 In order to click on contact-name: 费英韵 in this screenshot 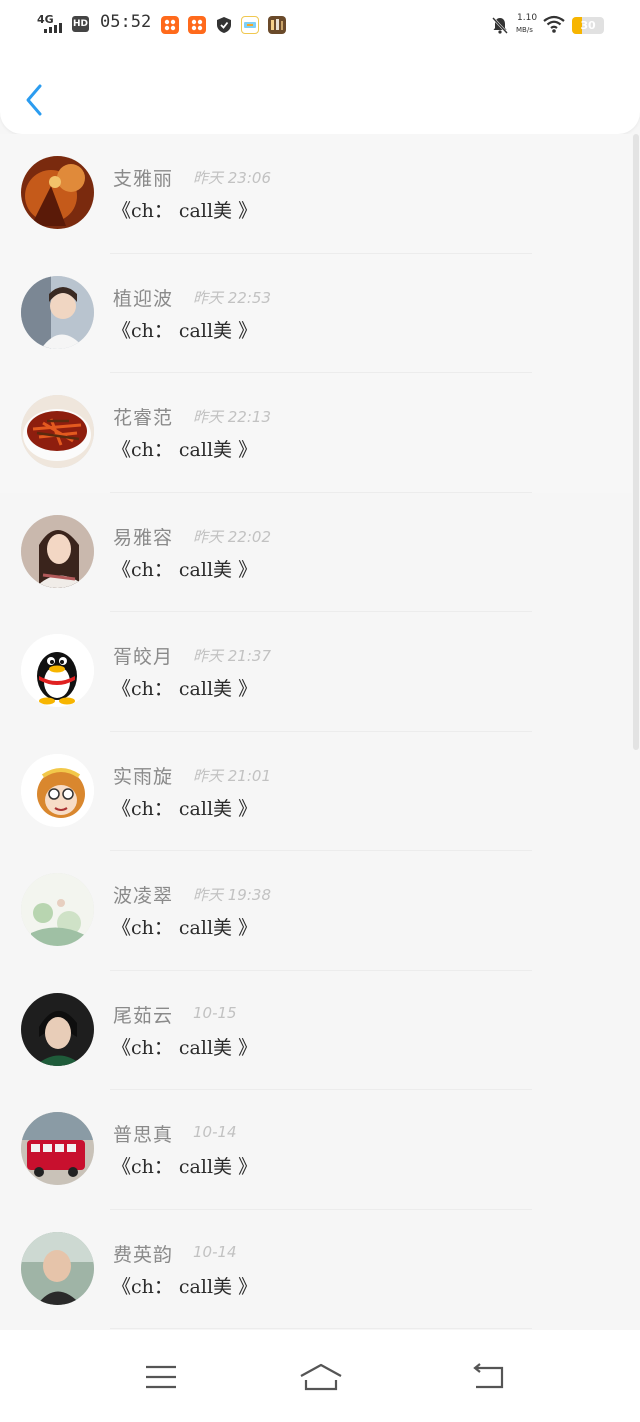, I will do `click(143, 1254)`.